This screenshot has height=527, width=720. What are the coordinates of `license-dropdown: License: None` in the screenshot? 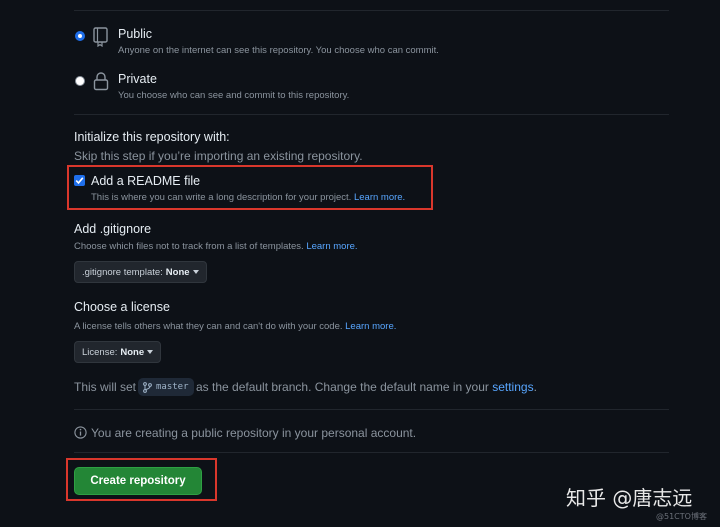 It's located at (118, 352).